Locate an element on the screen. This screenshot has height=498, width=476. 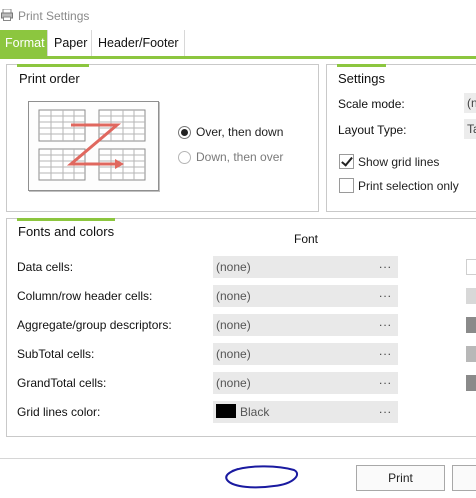
header-cells-label: Column/row header cells: is located at coordinates (85, 296).